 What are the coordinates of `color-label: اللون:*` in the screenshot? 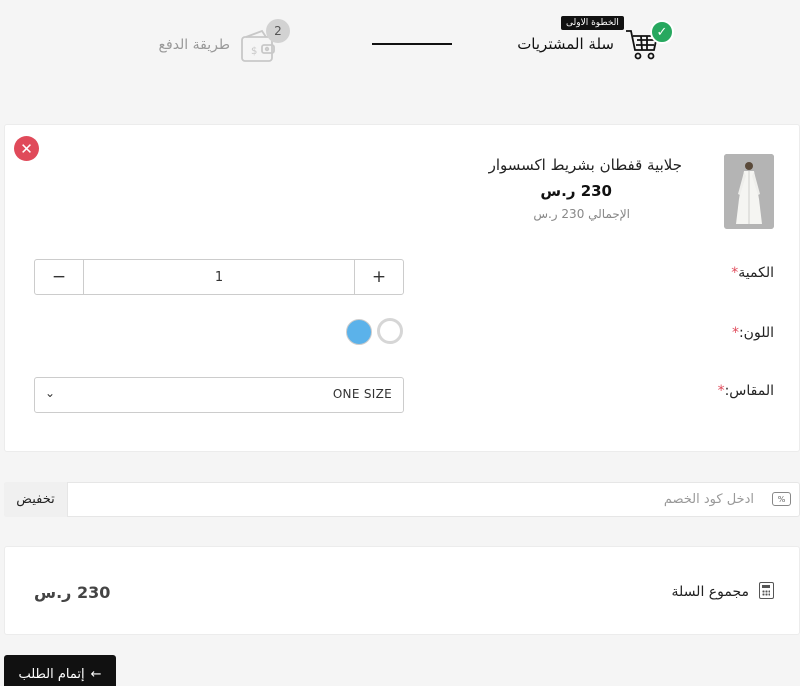 It's located at (753, 333).